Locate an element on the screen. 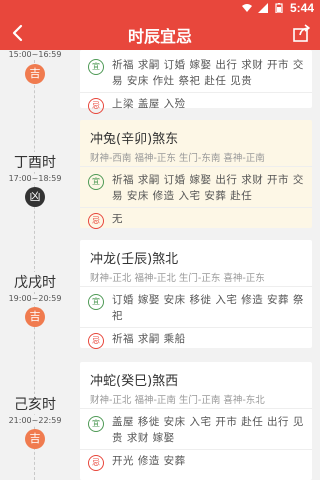 The height and width of the screenshot is (480, 320). hour-range: 17:00~18:59 is located at coordinates (35, 178).